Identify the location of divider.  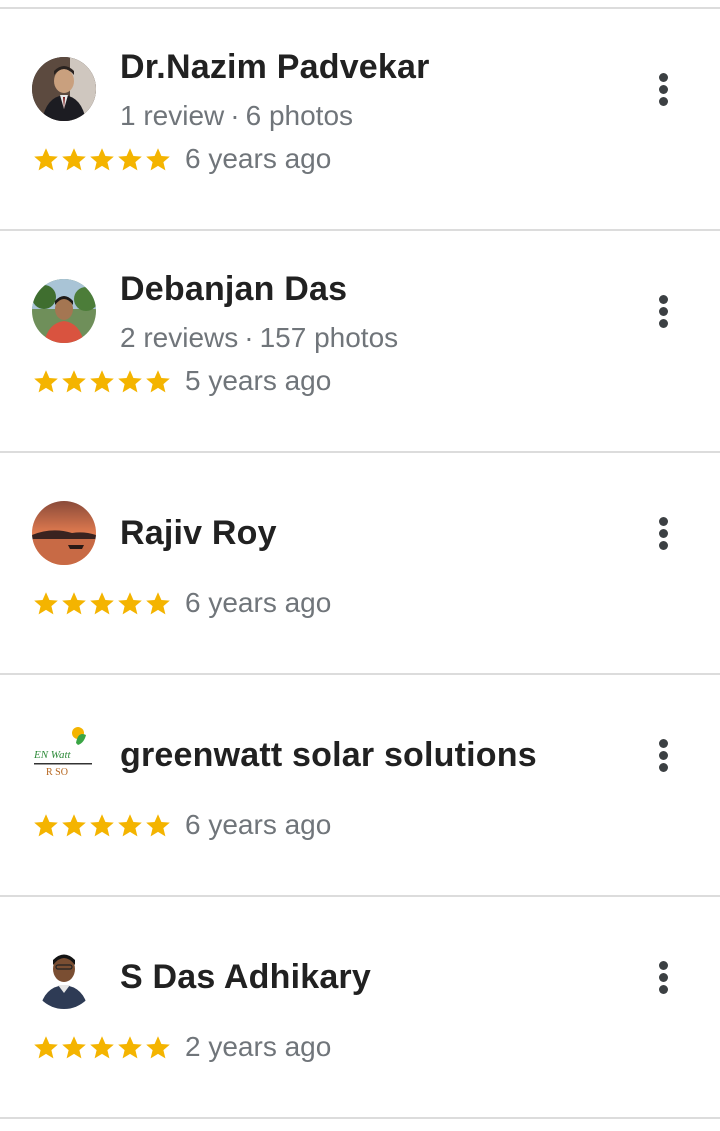
(360, 1118).